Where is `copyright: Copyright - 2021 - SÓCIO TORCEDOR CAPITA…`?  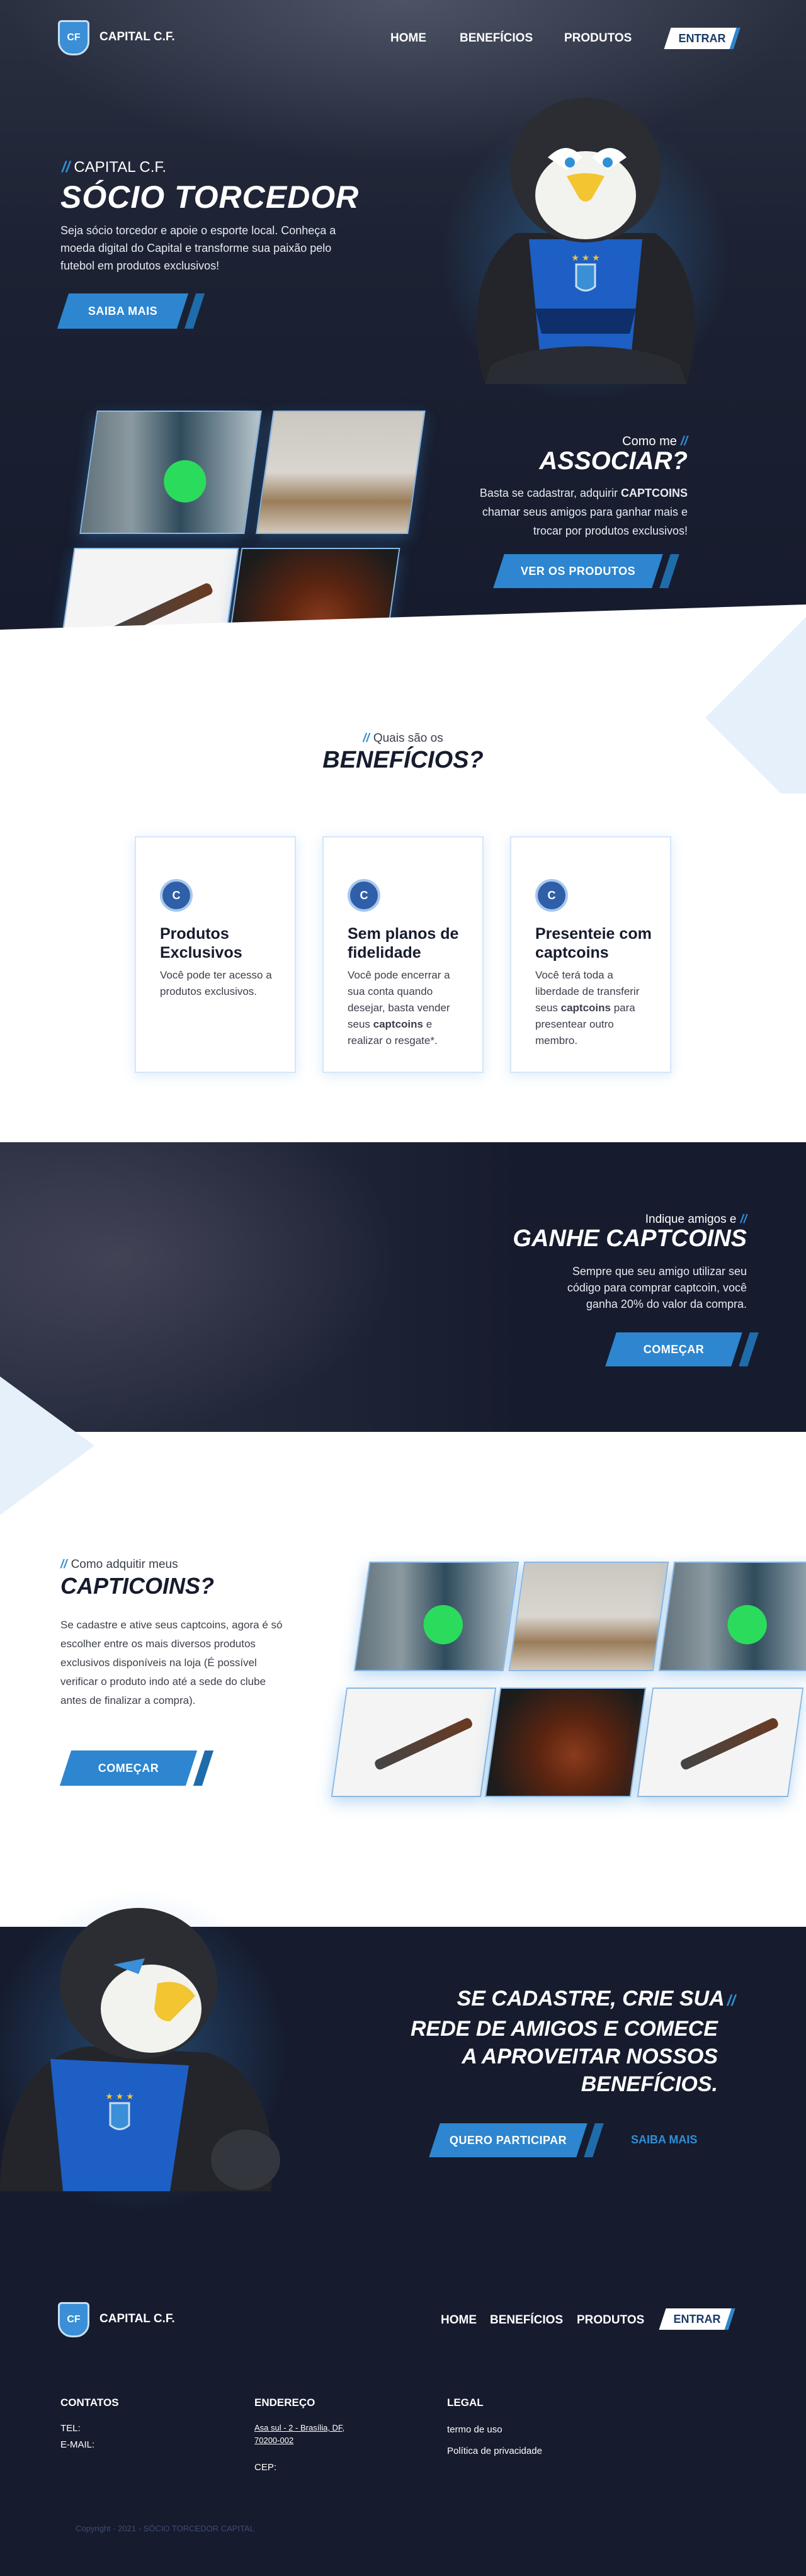
copyright: Copyright - 2021 - SÓCIO TORCEDOR CAPITA… is located at coordinates (165, 2528).